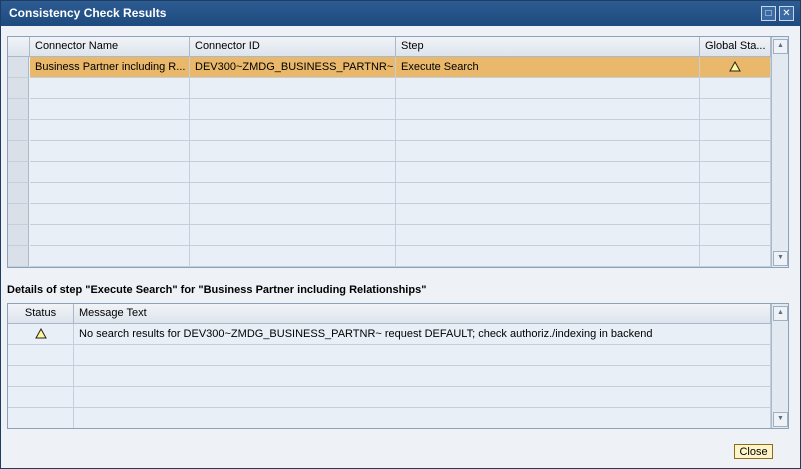  What do you see at coordinates (110, 47) in the screenshot?
I see `col-connector-name: Connector Name` at bounding box center [110, 47].